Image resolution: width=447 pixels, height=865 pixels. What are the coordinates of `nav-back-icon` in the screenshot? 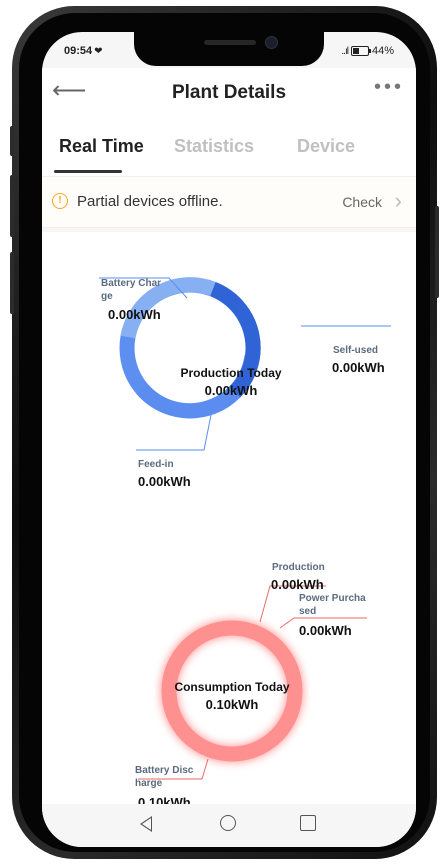 It's located at (146, 824).